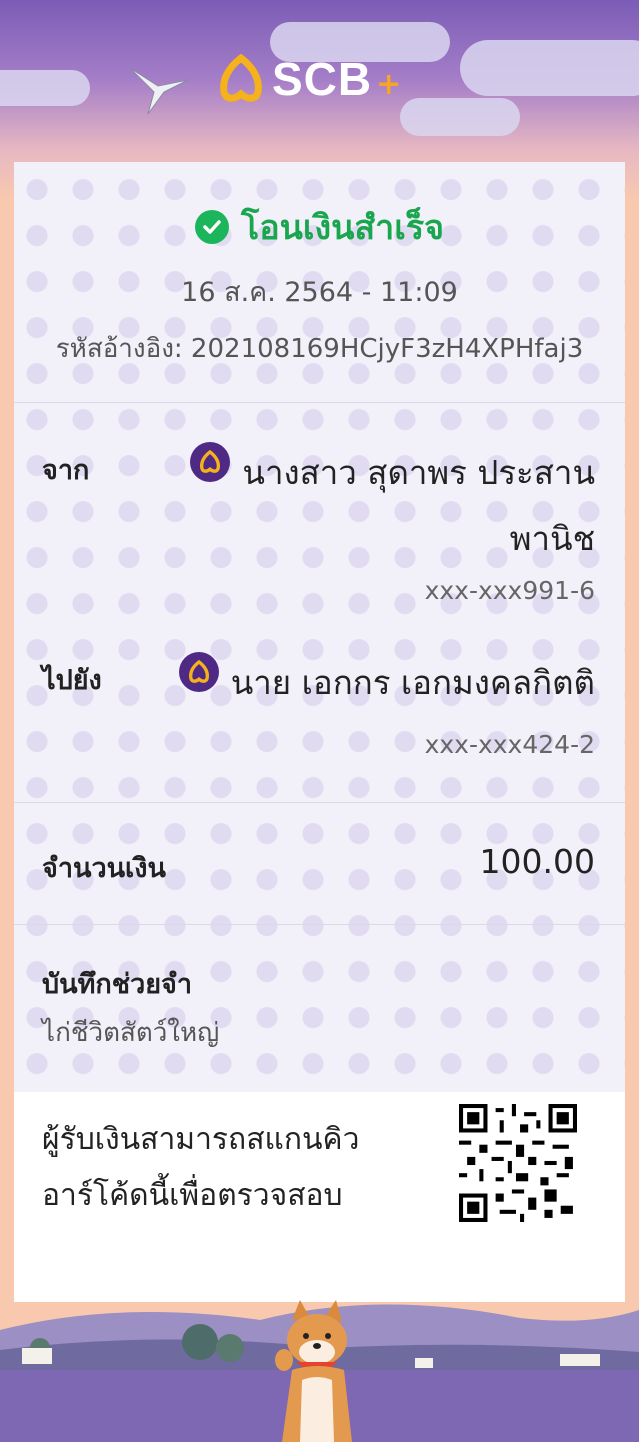 The image size is (639, 1442). What do you see at coordinates (319, 292) in the screenshot?
I see `transaction-datetime: 16 ส.ค. 2564 - 11:09` at bounding box center [319, 292].